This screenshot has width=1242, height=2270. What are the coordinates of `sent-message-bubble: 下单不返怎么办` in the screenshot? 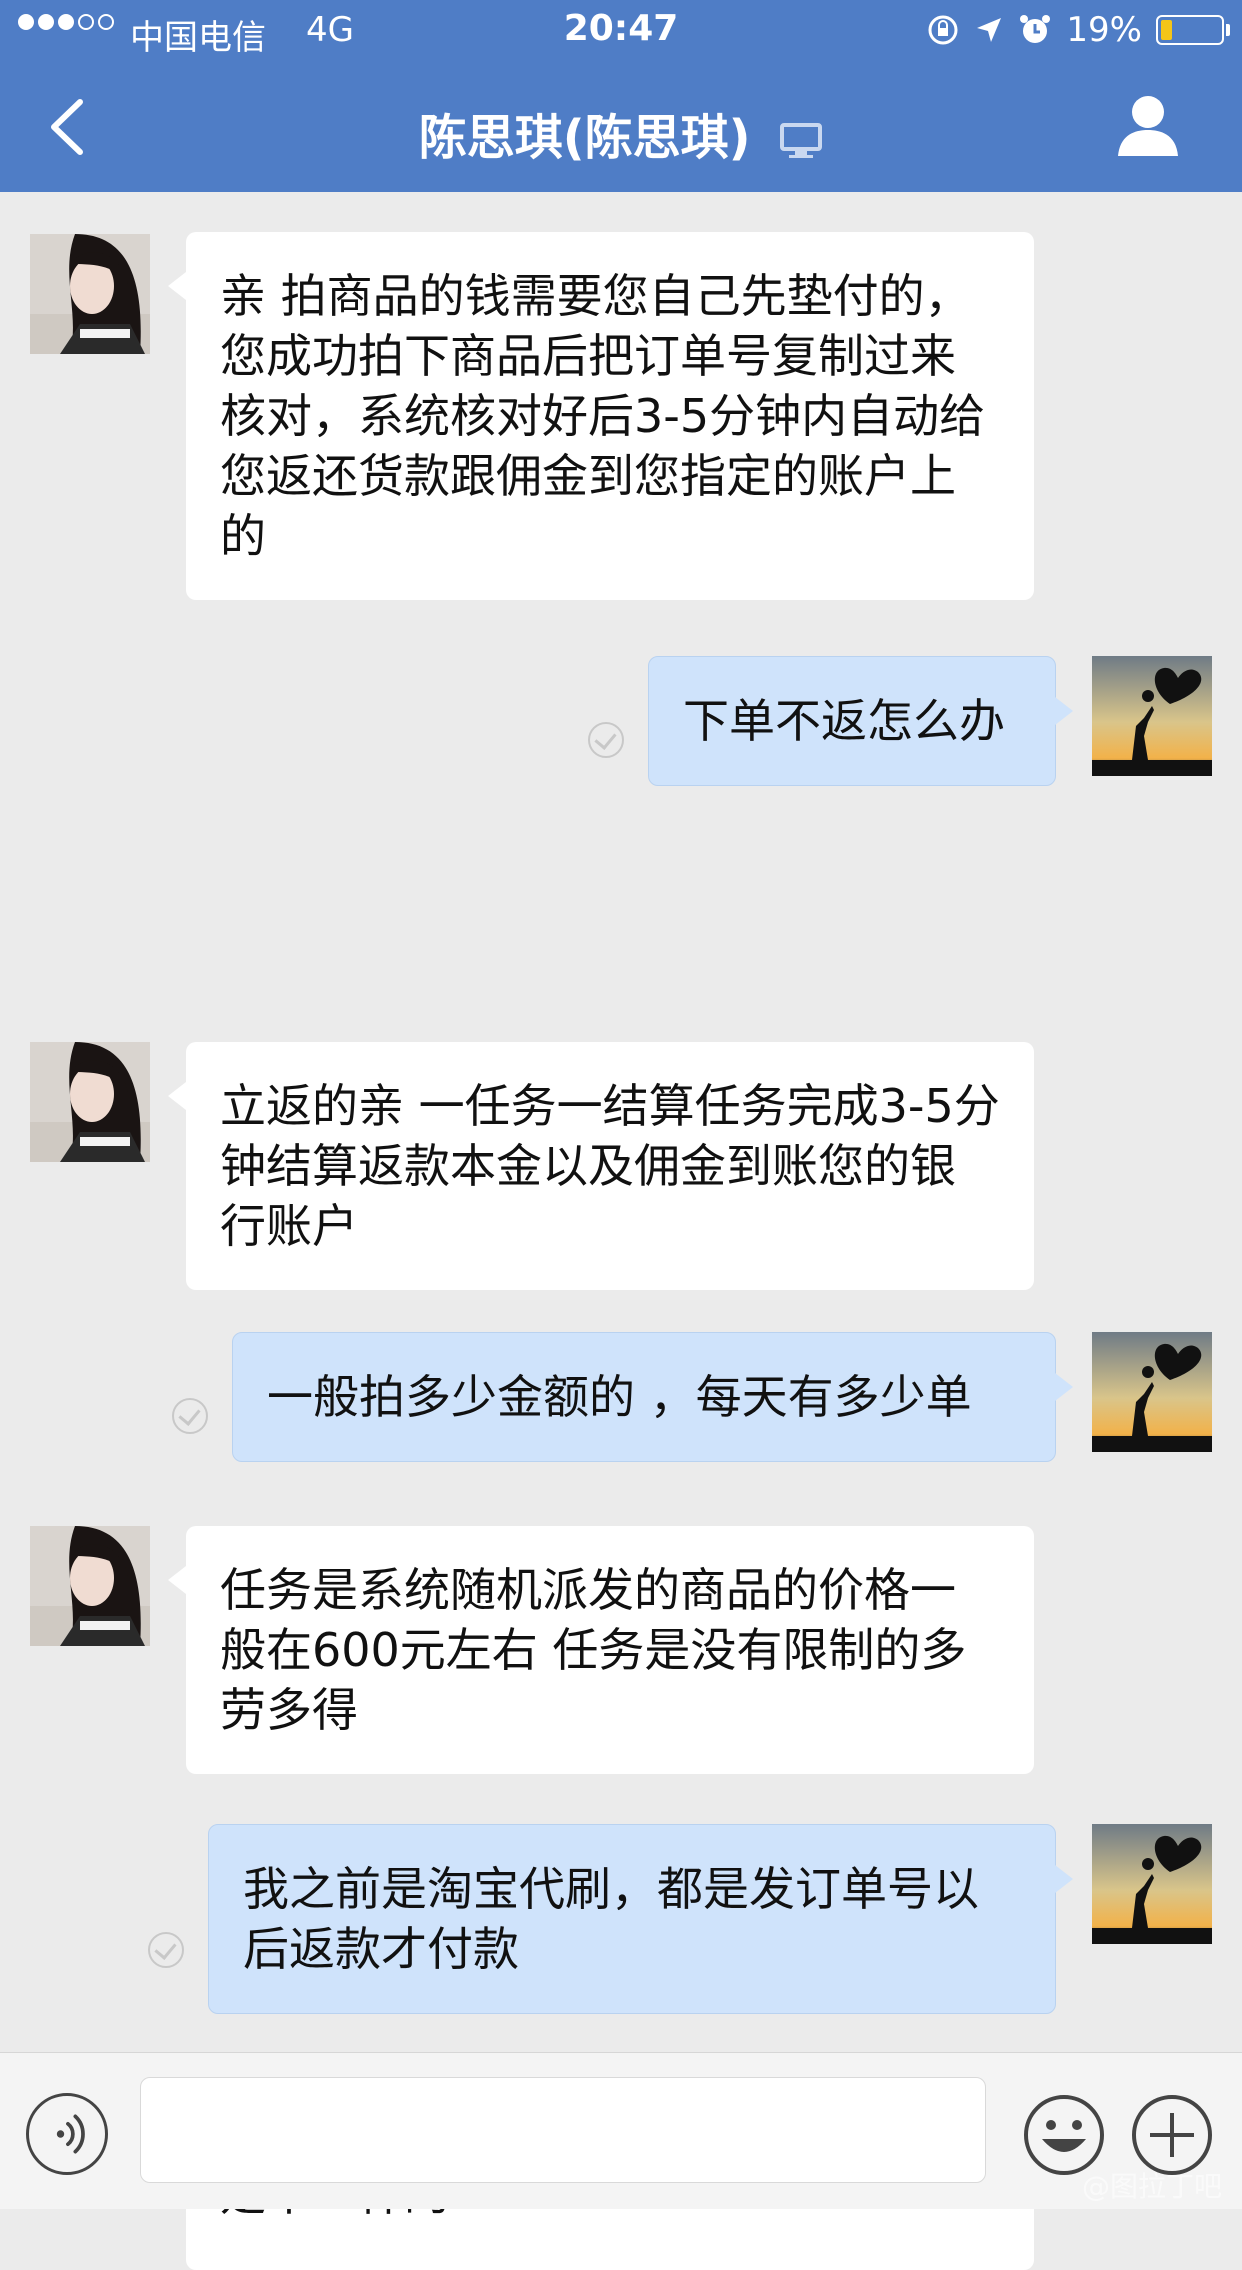 It's located at (860, 721).